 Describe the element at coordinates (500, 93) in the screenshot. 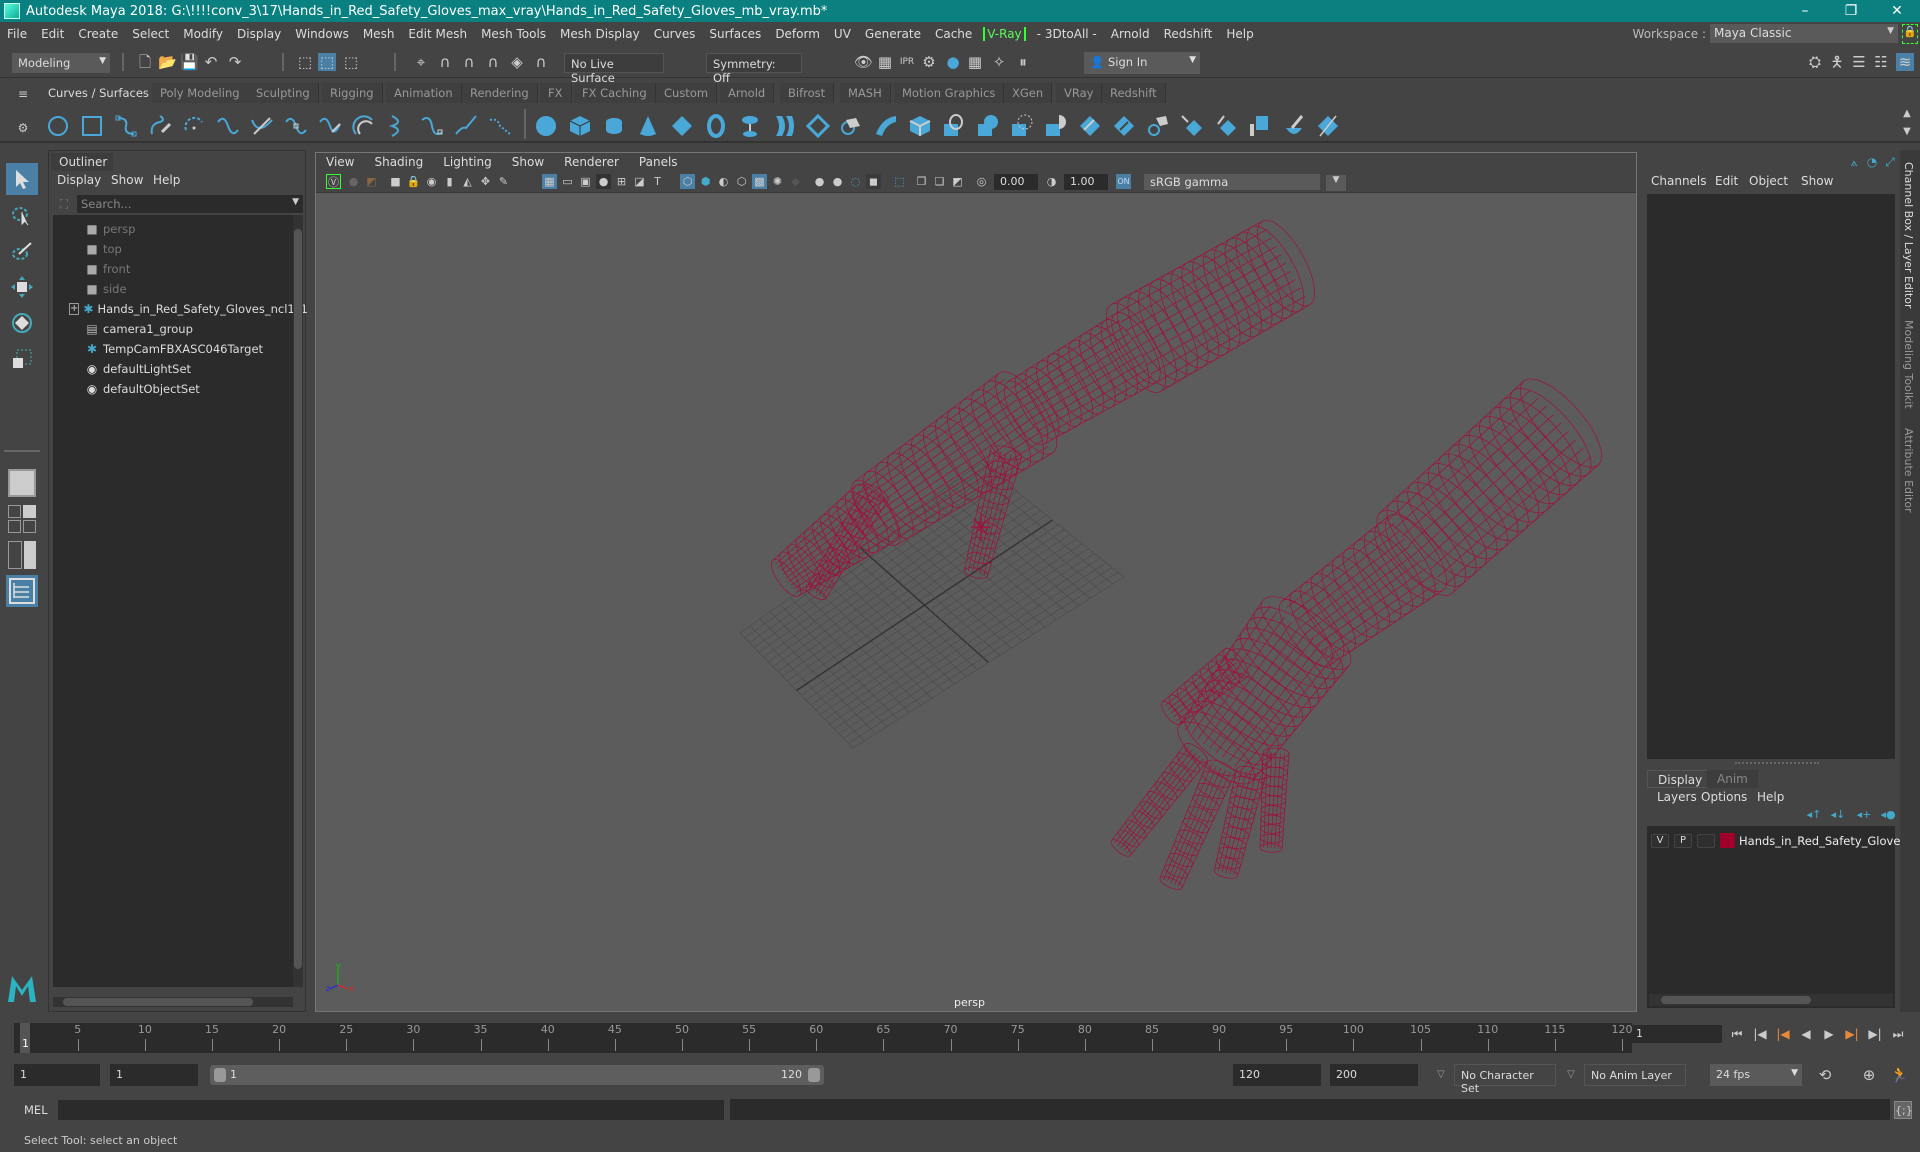

I see `shelf-tab-rendering: Rendering` at that location.